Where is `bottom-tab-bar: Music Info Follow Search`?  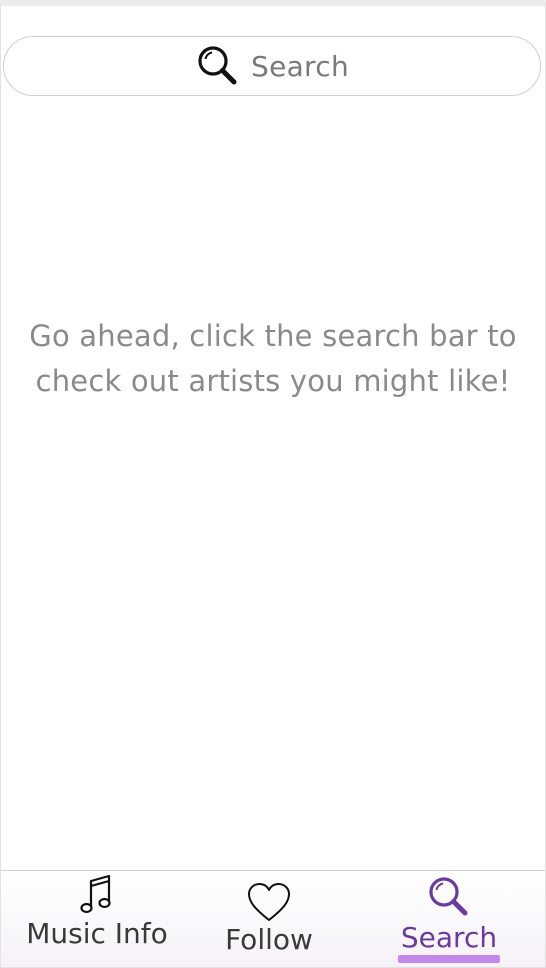 bottom-tab-bar: Music Info Follow Search is located at coordinates (273, 918).